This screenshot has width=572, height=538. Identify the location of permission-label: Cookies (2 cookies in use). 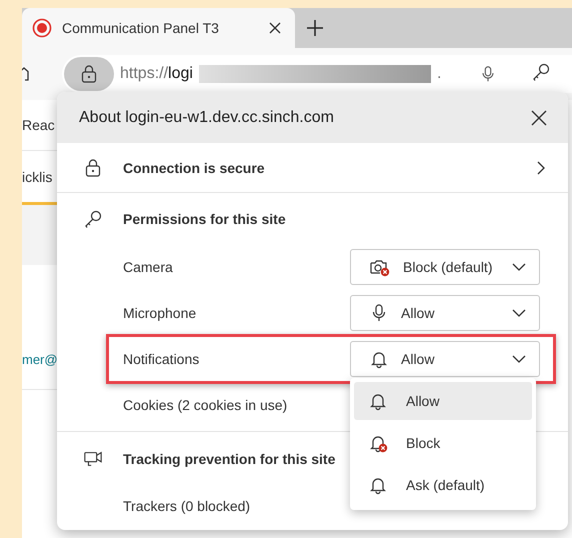
(205, 405).